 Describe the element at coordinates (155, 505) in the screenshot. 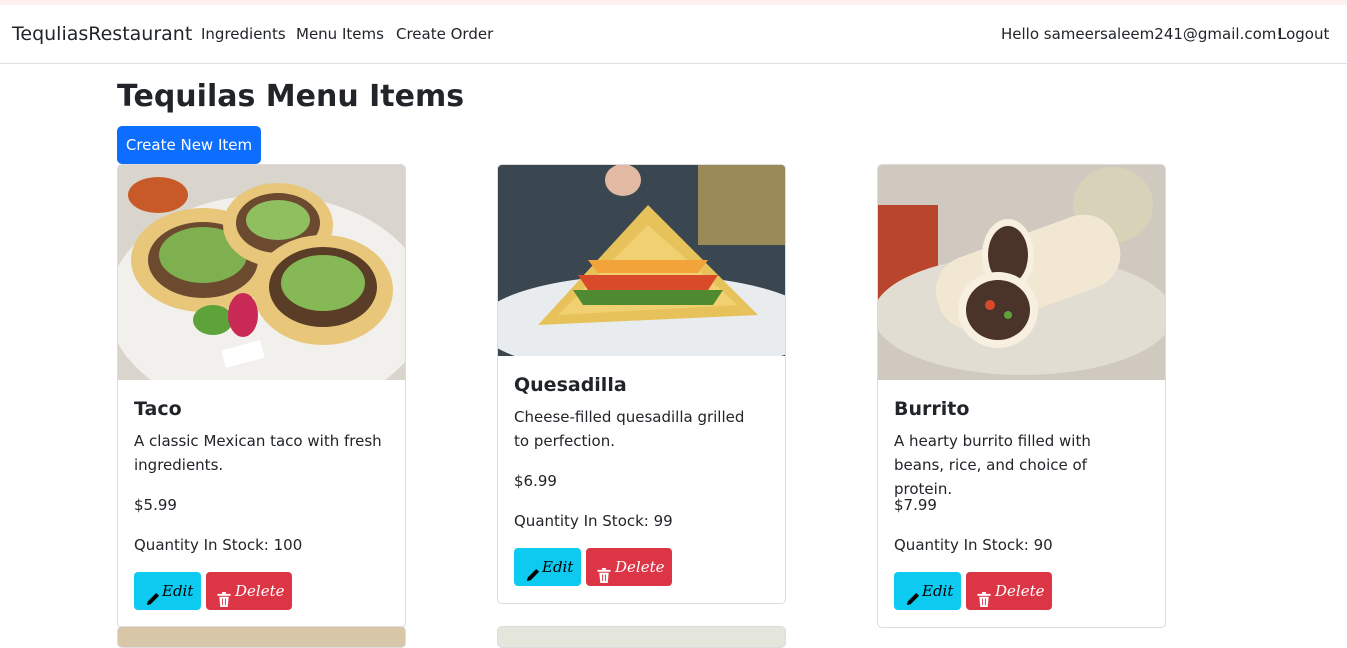

I see `item-price: $5.99` at that location.